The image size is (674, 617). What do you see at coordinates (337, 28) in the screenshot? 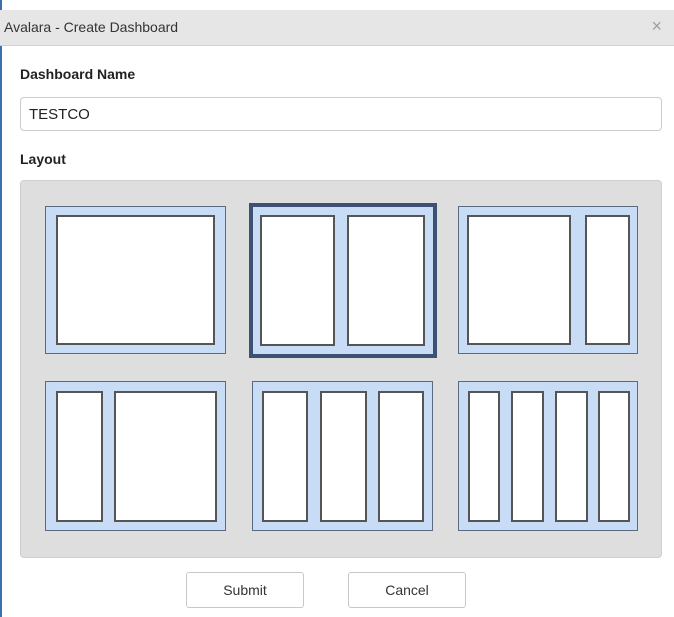
I see `dialog-titlebar: Avalara - Create Dashboard ×` at bounding box center [337, 28].